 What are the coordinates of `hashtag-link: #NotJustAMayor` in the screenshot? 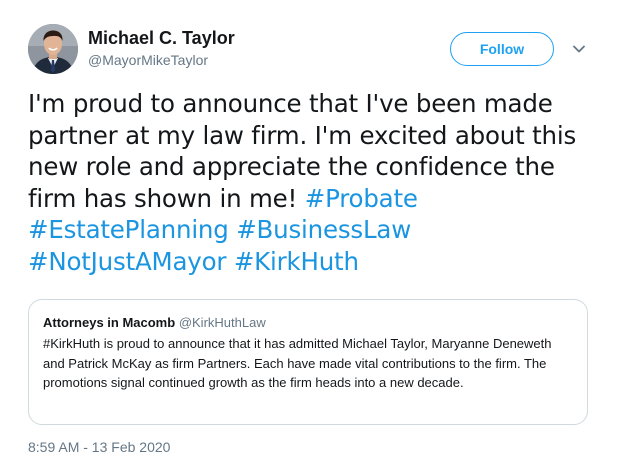 It's located at (127, 261).